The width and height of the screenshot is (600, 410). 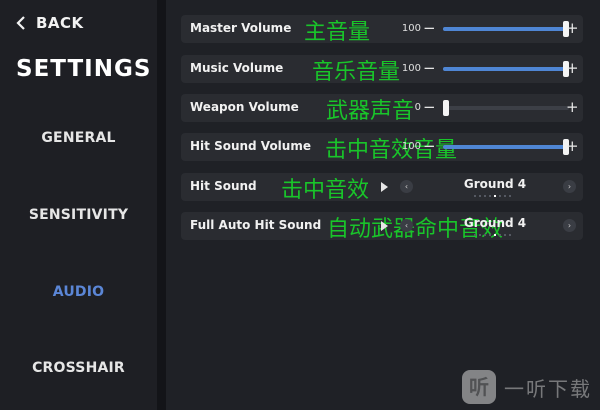 What do you see at coordinates (223, 186) in the screenshot?
I see `setting-label: Hit Sound` at bounding box center [223, 186].